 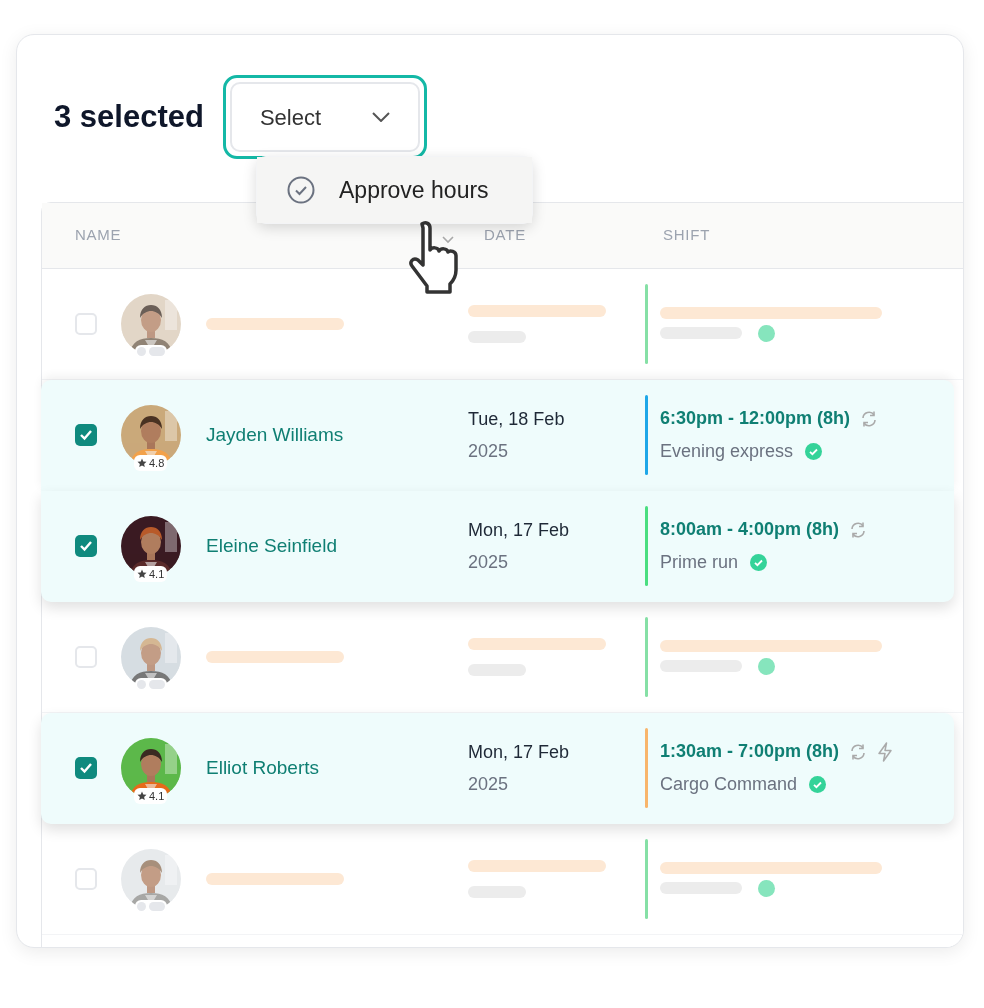 What do you see at coordinates (755, 418) in the screenshot?
I see `shift-time: 6:30pm - 12:00pm (8h)` at bounding box center [755, 418].